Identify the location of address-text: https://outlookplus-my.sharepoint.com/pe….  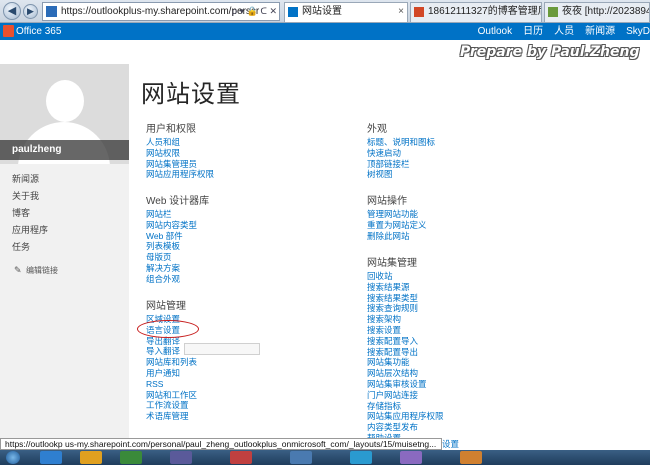
(160, 11).